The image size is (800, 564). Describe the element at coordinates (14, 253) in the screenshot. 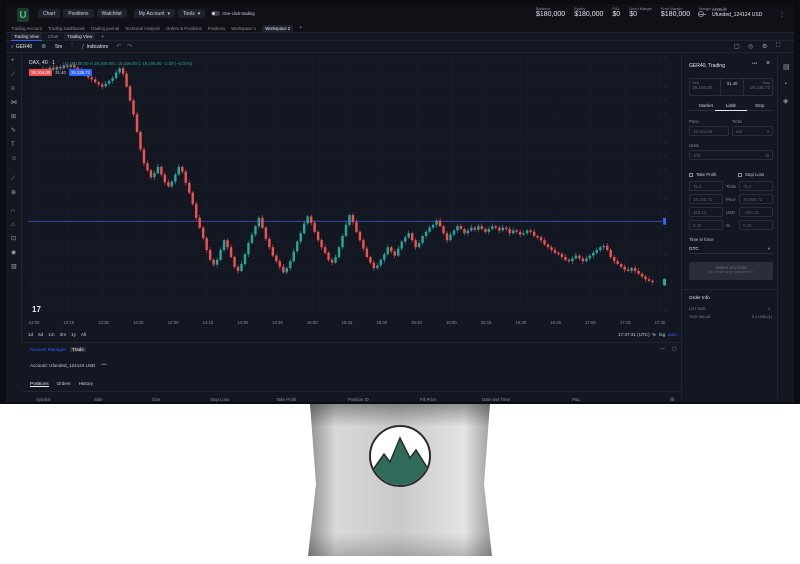

I see `eye-icon: ◉` at that location.